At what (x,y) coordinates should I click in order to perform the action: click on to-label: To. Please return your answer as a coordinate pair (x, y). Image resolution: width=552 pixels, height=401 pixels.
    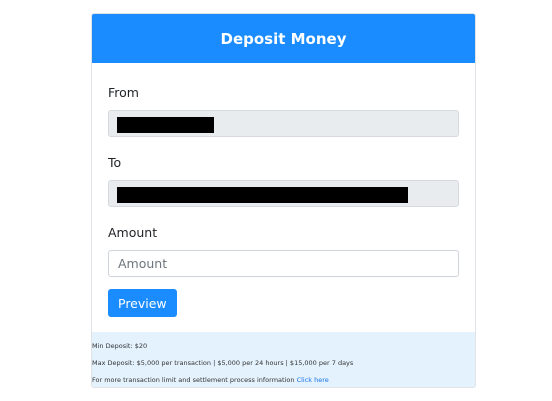
    Looking at the image, I should click on (115, 162).